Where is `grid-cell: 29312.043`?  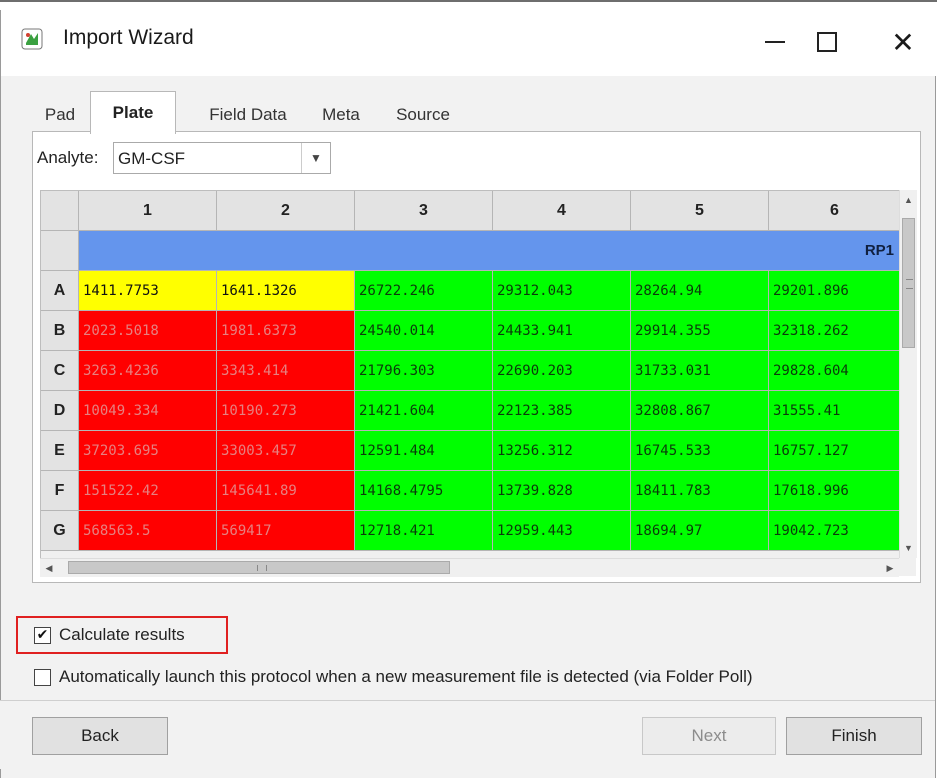
grid-cell: 29312.043 is located at coordinates (562, 291).